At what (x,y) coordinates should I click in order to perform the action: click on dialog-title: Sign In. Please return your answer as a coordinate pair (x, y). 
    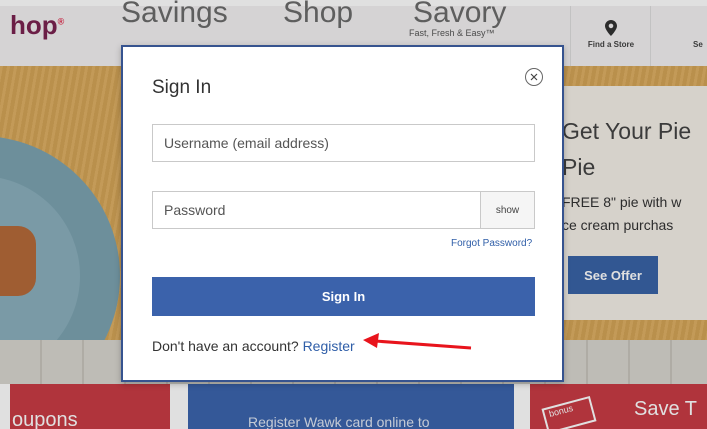
    Looking at the image, I should click on (182, 87).